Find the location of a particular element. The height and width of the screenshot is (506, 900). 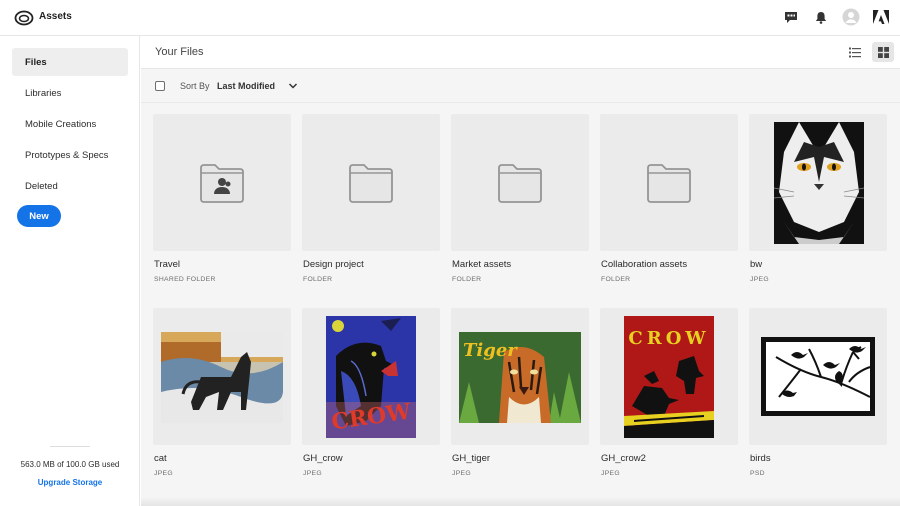

chevron-down-icon is located at coordinates (293, 86).